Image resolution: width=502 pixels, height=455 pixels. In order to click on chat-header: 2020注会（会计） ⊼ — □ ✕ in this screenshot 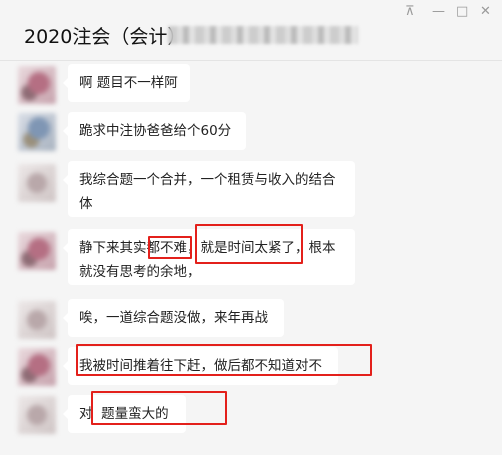, I will do `click(251, 30)`.